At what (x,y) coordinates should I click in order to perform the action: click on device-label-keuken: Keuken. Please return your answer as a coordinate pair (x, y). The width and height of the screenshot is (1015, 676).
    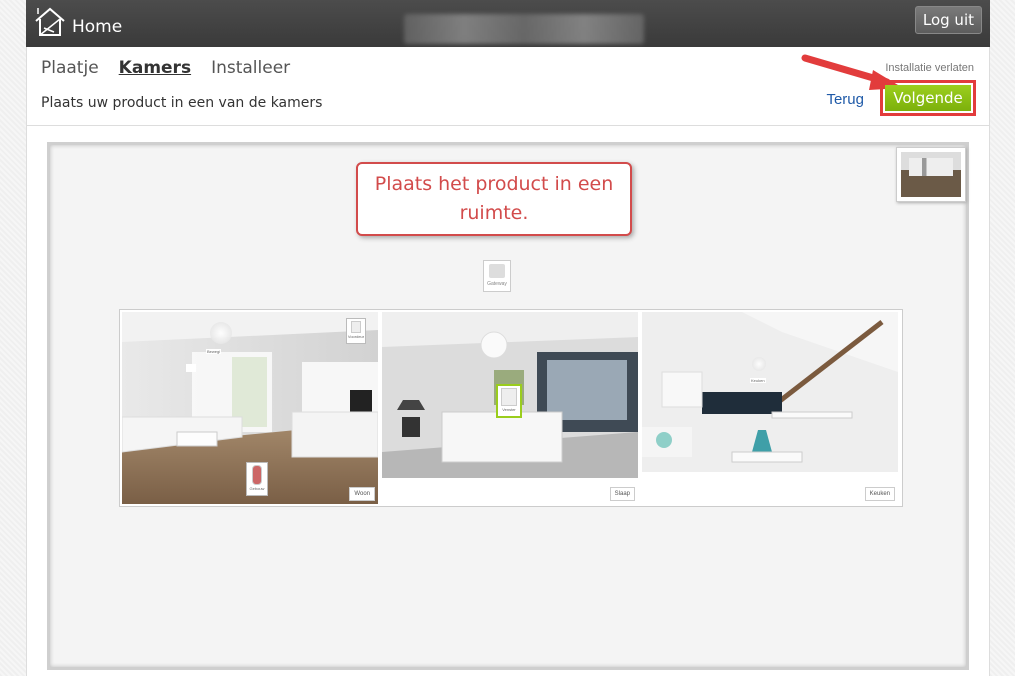
    Looking at the image, I should click on (758, 380).